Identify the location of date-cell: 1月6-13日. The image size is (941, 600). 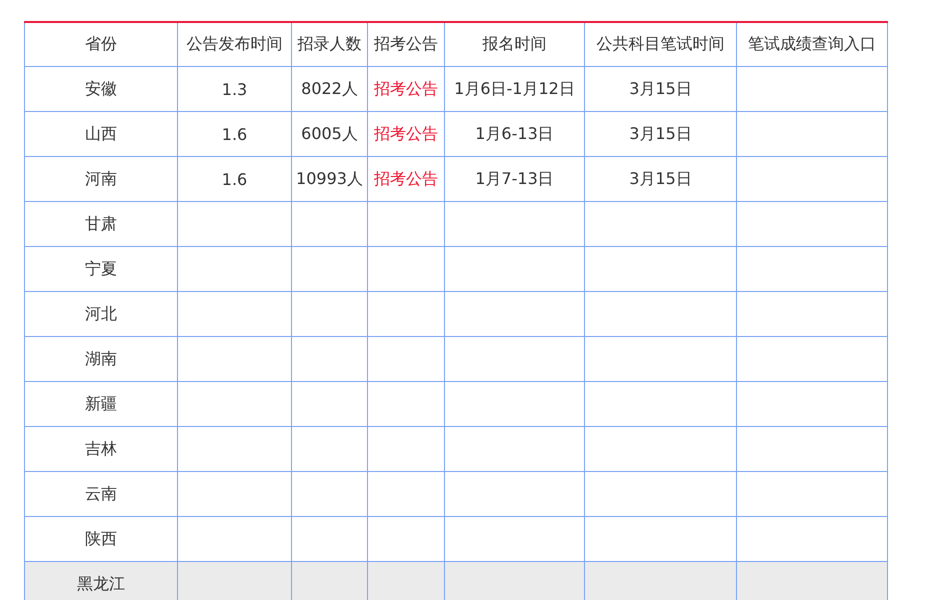
(514, 133).